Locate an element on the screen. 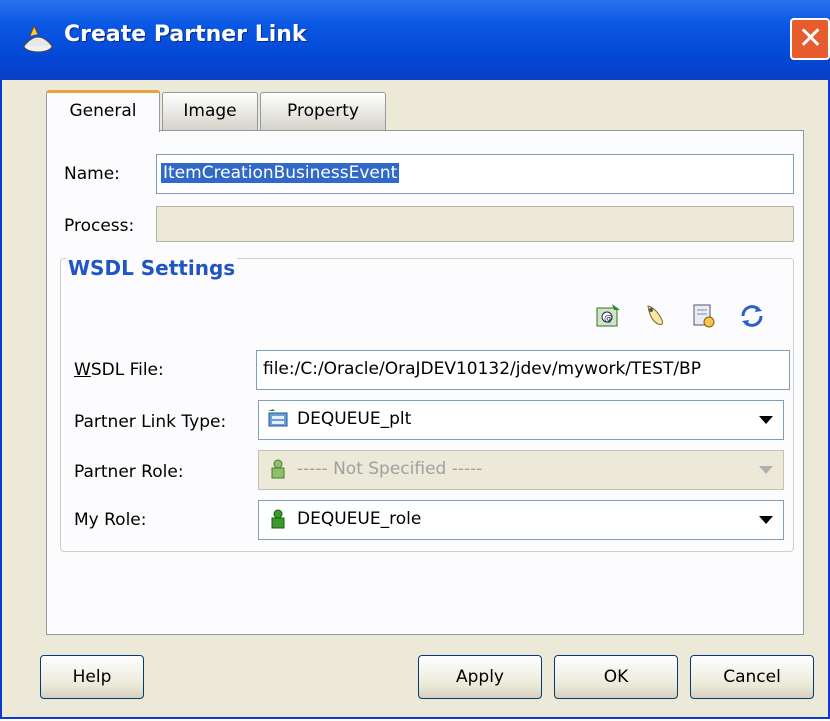 The image size is (830, 721). partner-link-type-value: DEQUEUE_plt is located at coordinates (354, 419).